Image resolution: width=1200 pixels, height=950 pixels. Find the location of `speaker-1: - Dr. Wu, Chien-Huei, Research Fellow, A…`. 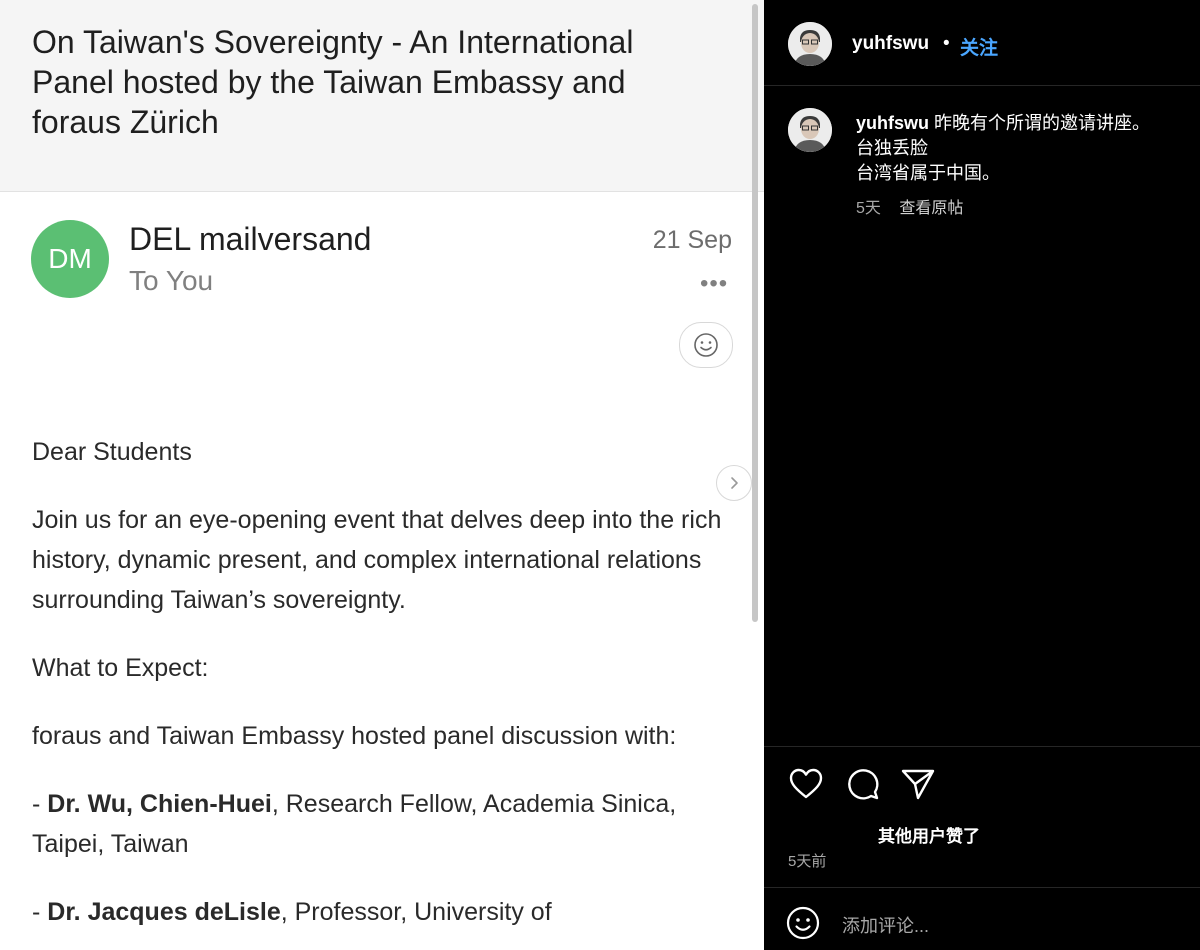

speaker-1: - Dr. Wu, Chien-Huei, Research Fellow, A… is located at coordinates (386, 824).